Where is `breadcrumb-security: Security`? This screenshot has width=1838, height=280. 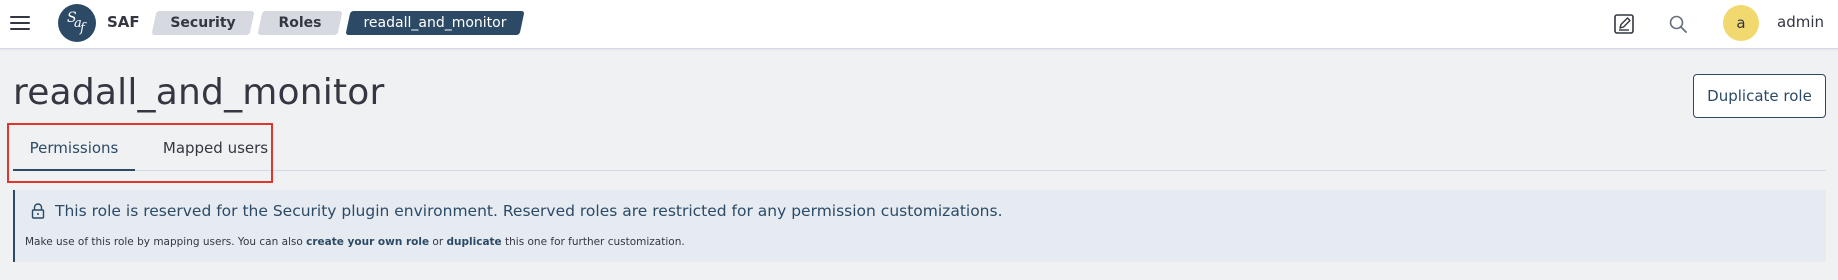
breadcrumb-security: Security is located at coordinates (203, 23).